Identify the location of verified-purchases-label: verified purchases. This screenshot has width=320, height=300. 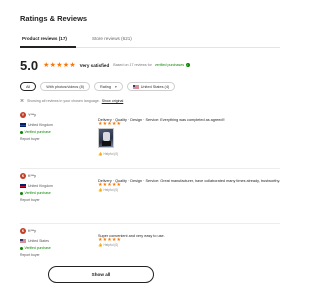
(169, 65).